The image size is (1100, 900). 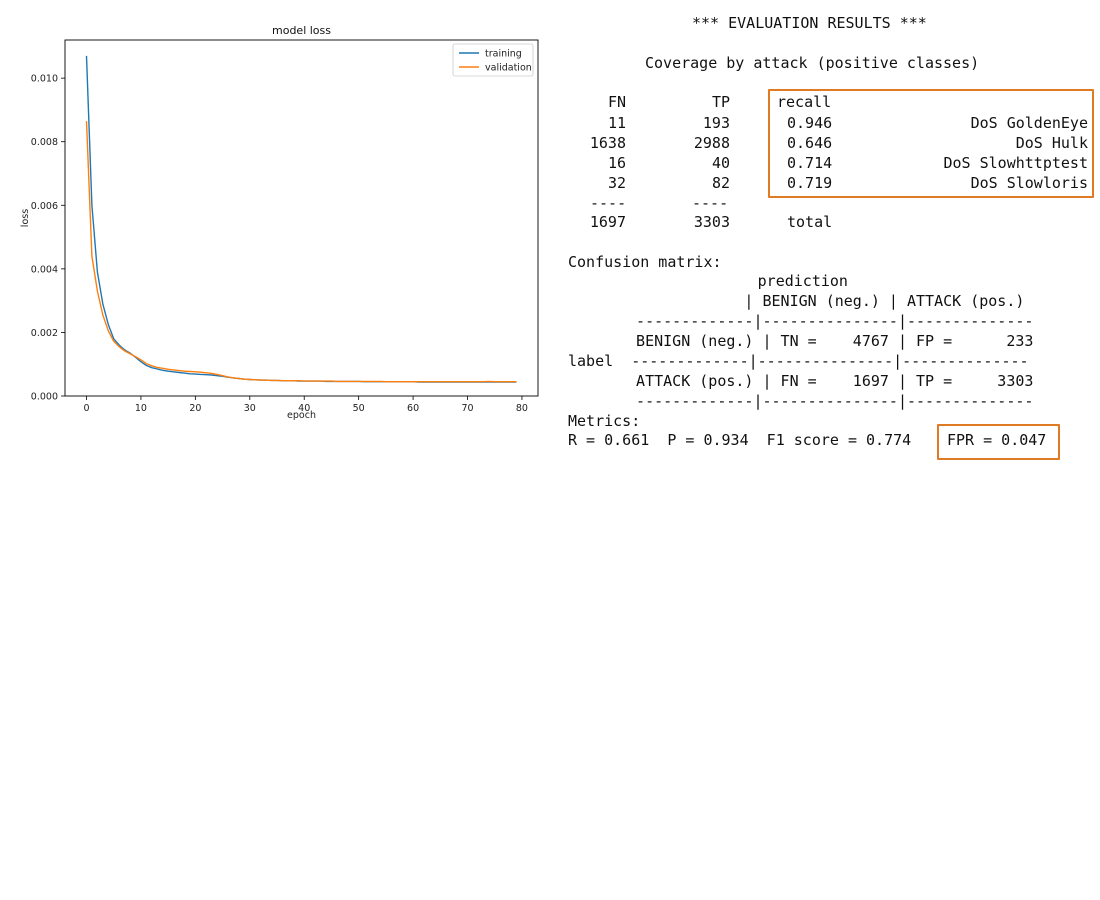 I want to click on tp-cell: 2988, so click(x=711, y=143).